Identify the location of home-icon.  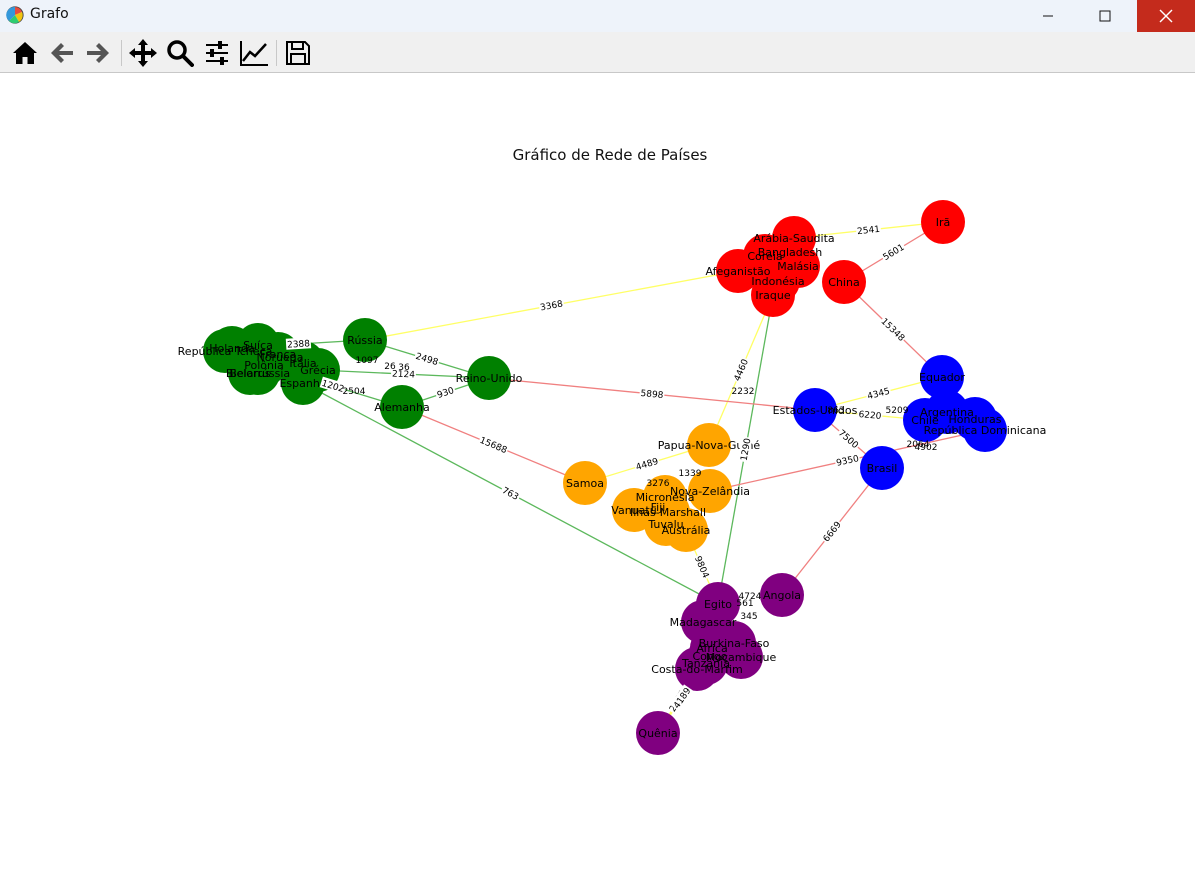
(25, 53).